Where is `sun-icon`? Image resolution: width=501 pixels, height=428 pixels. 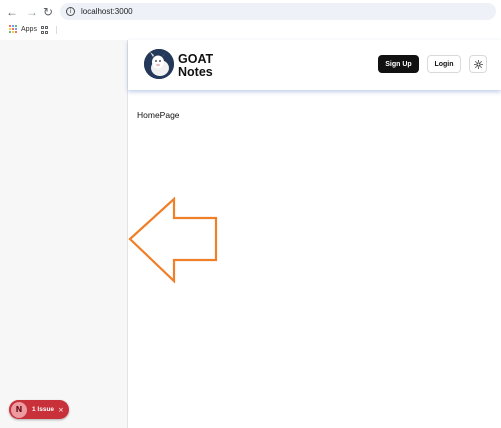 sun-icon is located at coordinates (478, 64).